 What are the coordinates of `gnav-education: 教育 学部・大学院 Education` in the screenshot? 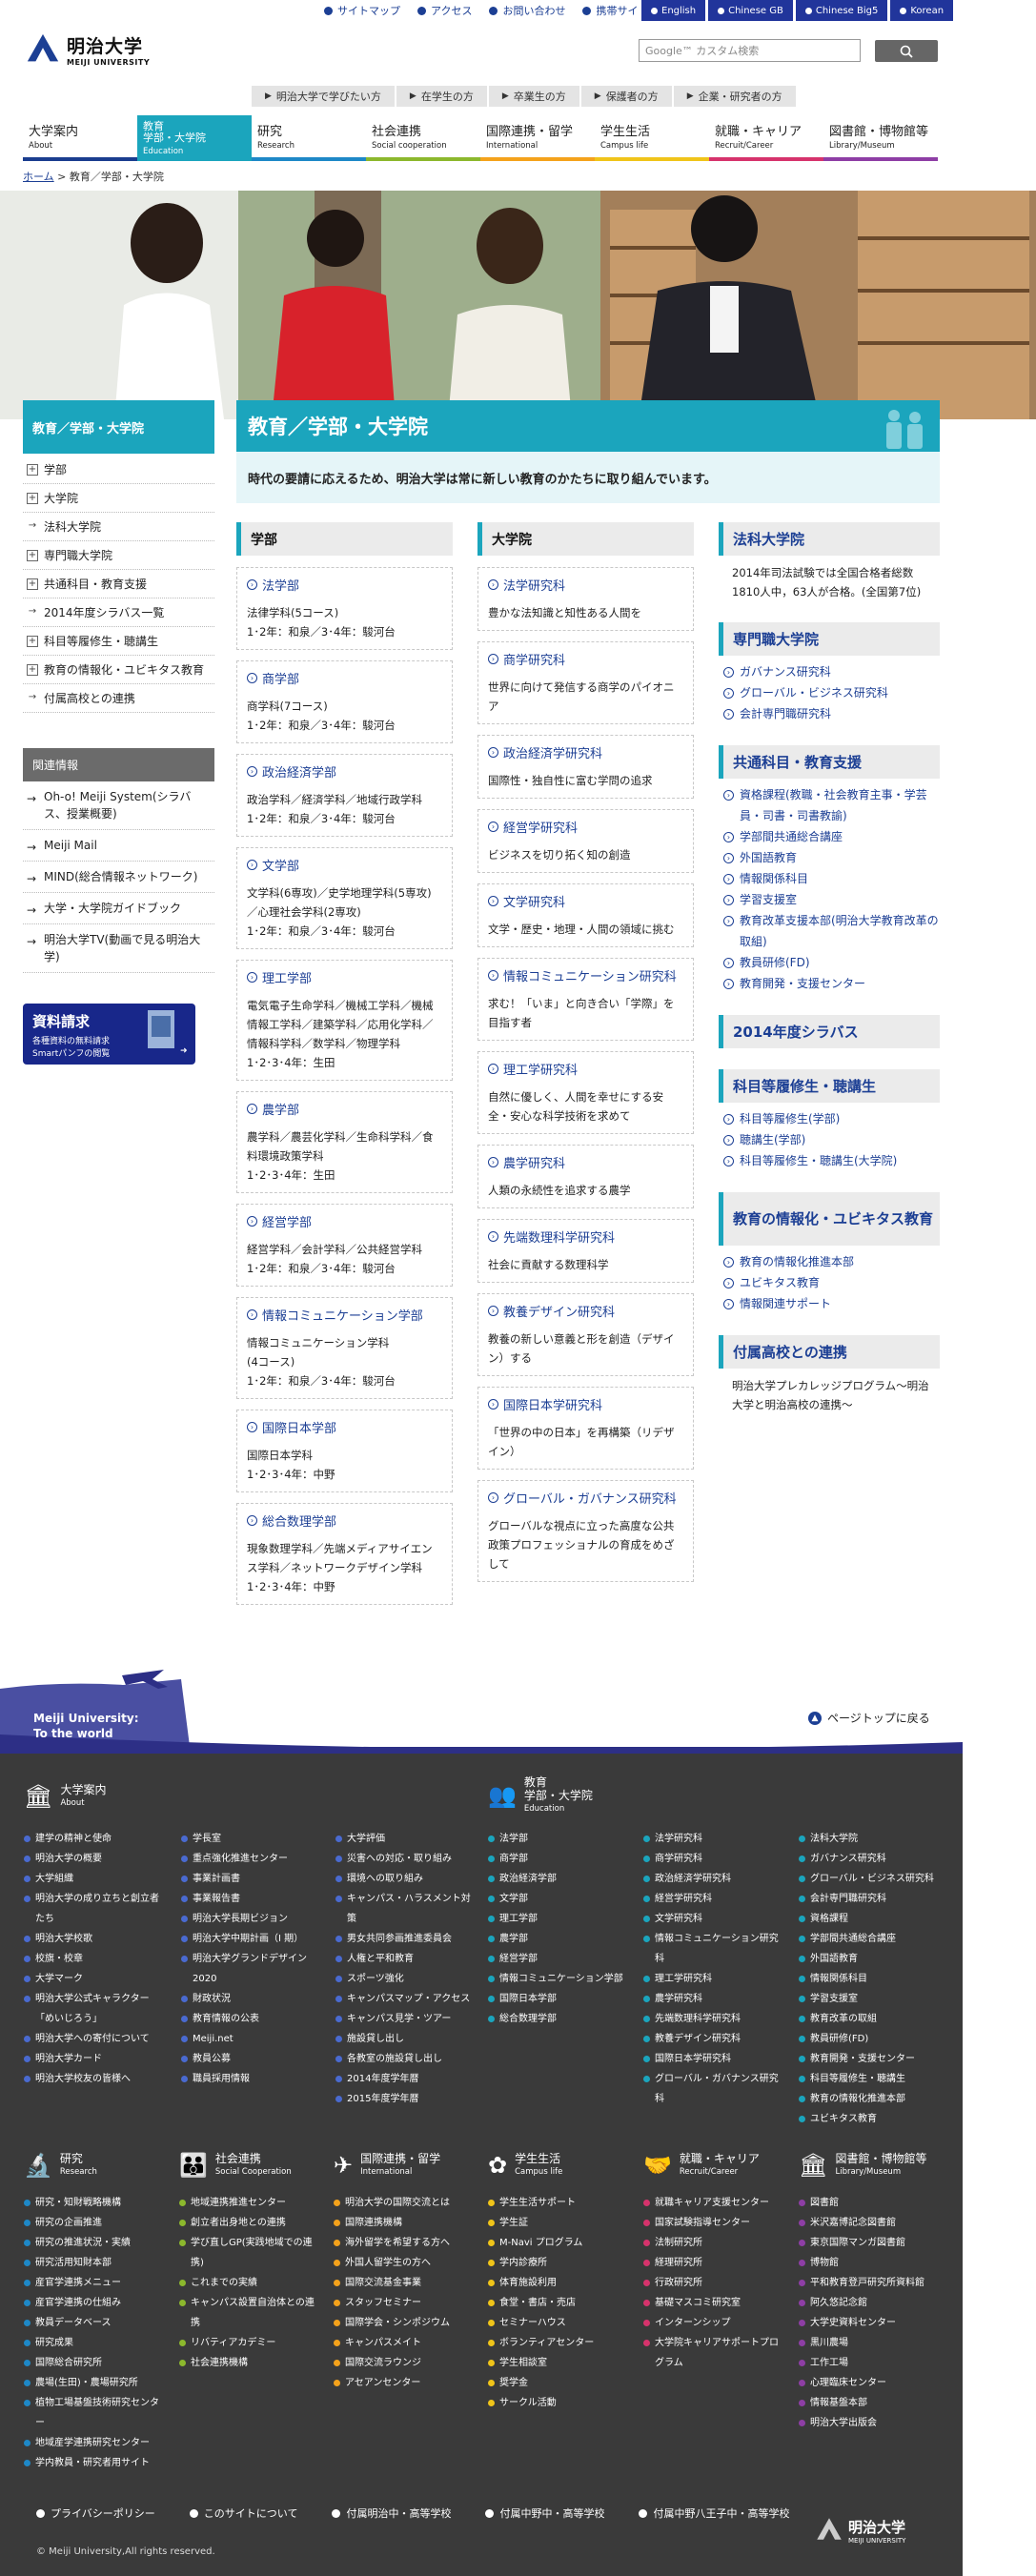 It's located at (194, 138).